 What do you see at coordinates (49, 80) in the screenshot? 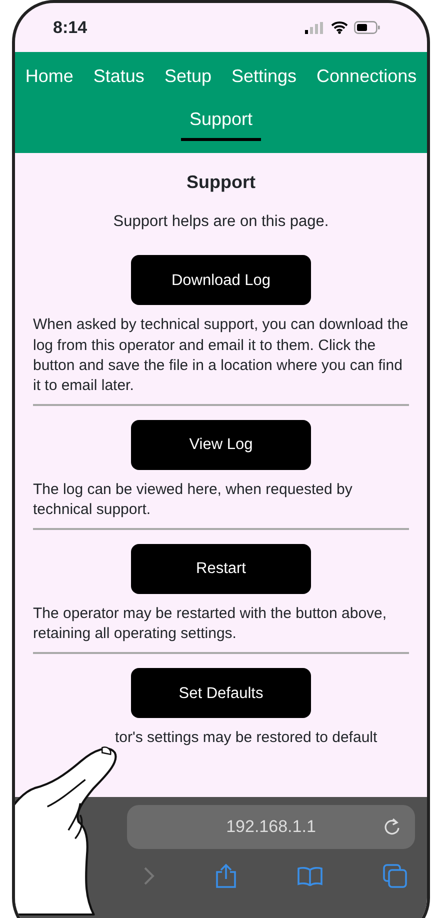
I see `nav-tab: Home` at bounding box center [49, 80].